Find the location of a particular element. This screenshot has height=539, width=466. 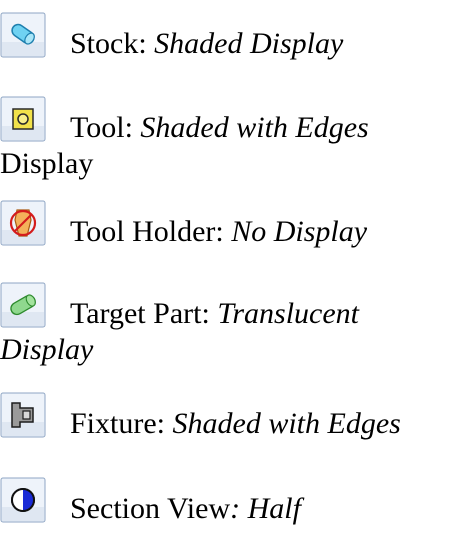

section-view-display-mode: Half is located at coordinates (274, 508).